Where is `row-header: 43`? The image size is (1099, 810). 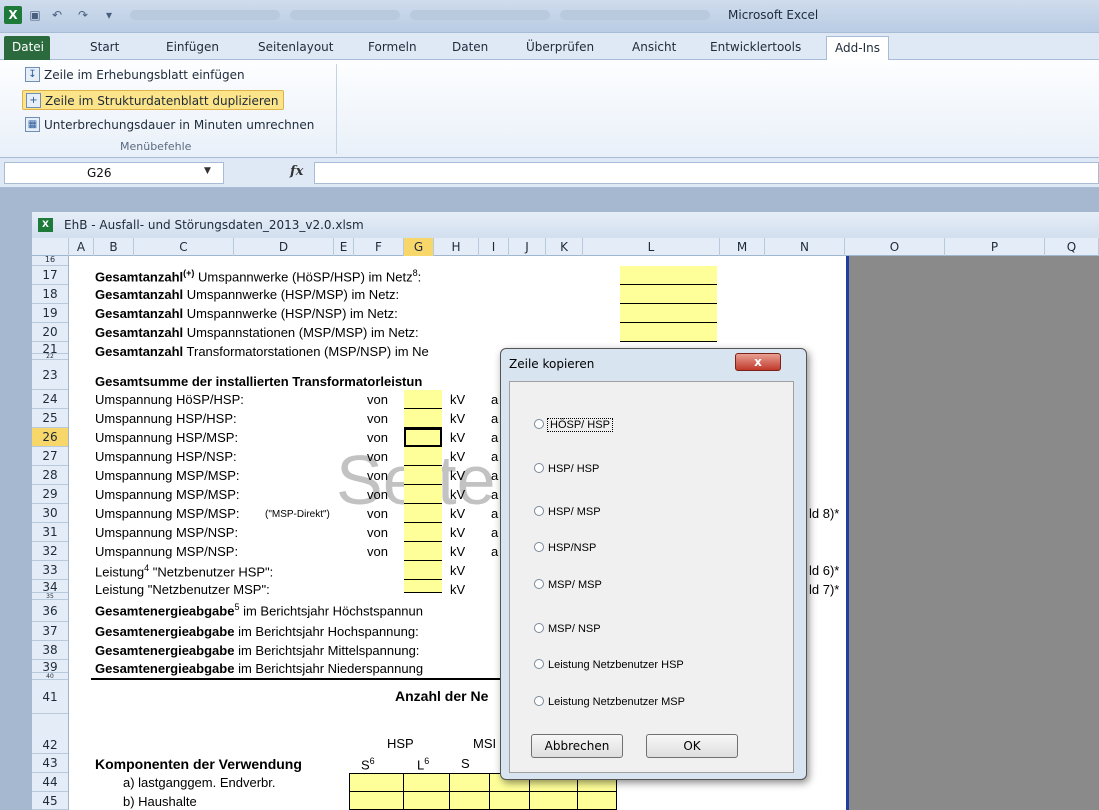
row-header: 43 is located at coordinates (50, 763).